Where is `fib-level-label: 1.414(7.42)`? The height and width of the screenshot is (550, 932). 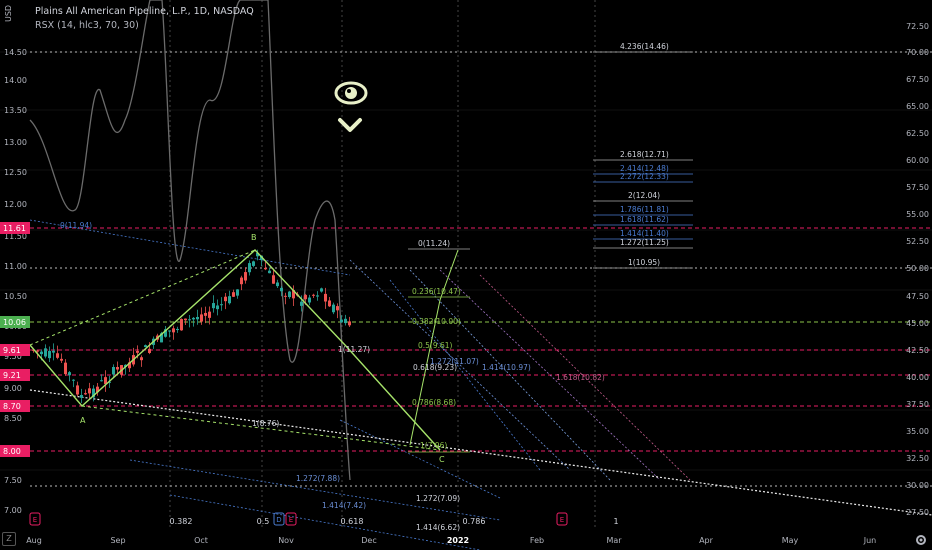 fib-level-label: 1.414(7.42) is located at coordinates (344, 505).